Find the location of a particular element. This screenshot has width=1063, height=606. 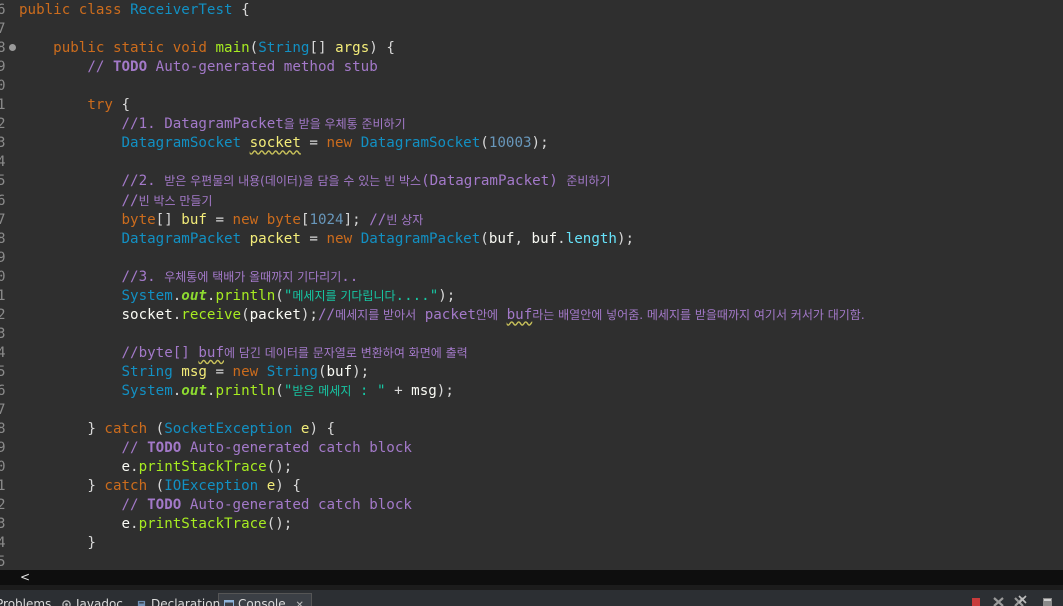

clear-console-icon is located at coordinates (1047, 600).